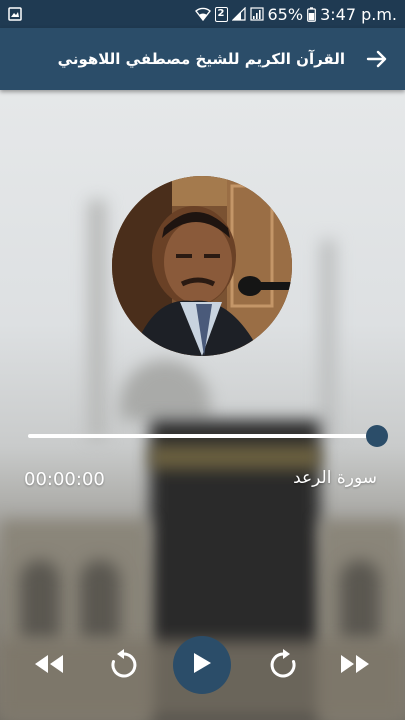  I want to click on wifi-icon, so click(202, 14).